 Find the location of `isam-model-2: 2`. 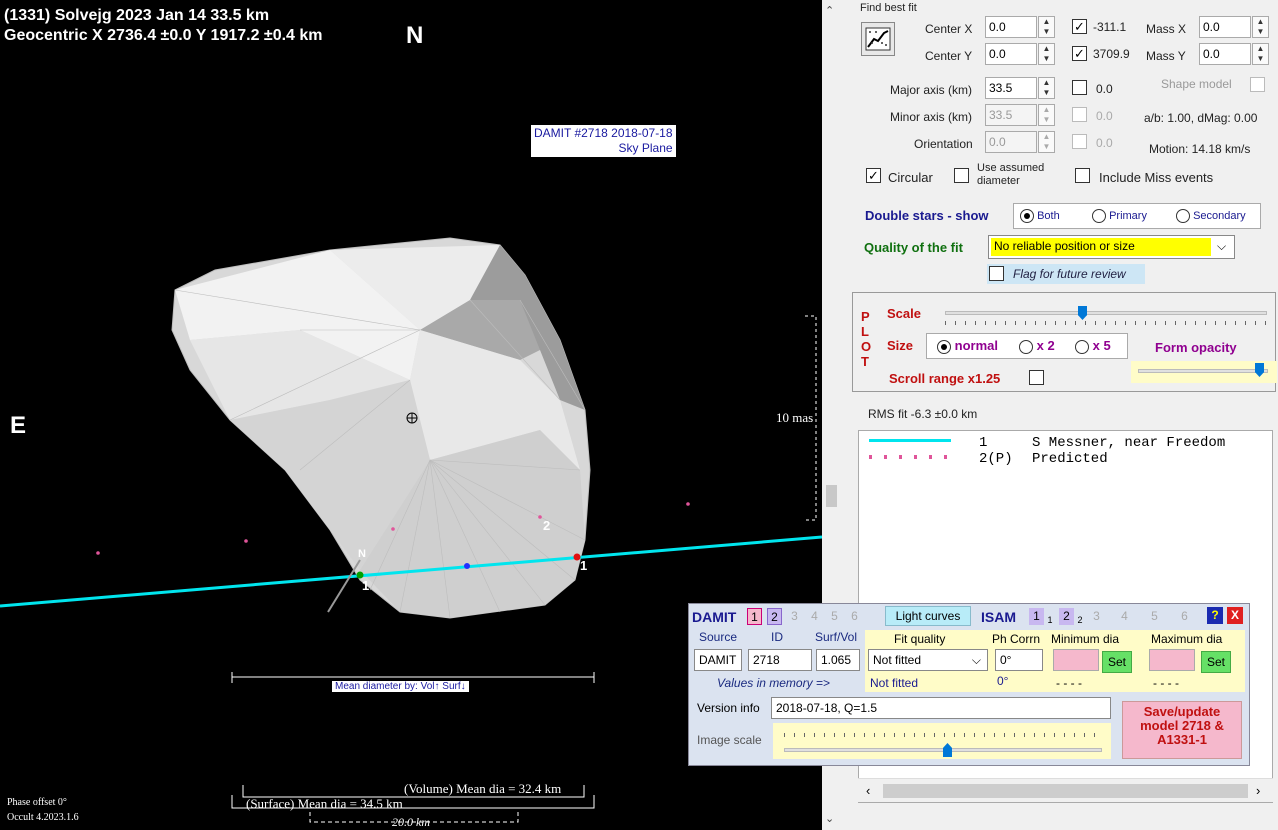

isam-model-2: 2 is located at coordinates (1066, 616).